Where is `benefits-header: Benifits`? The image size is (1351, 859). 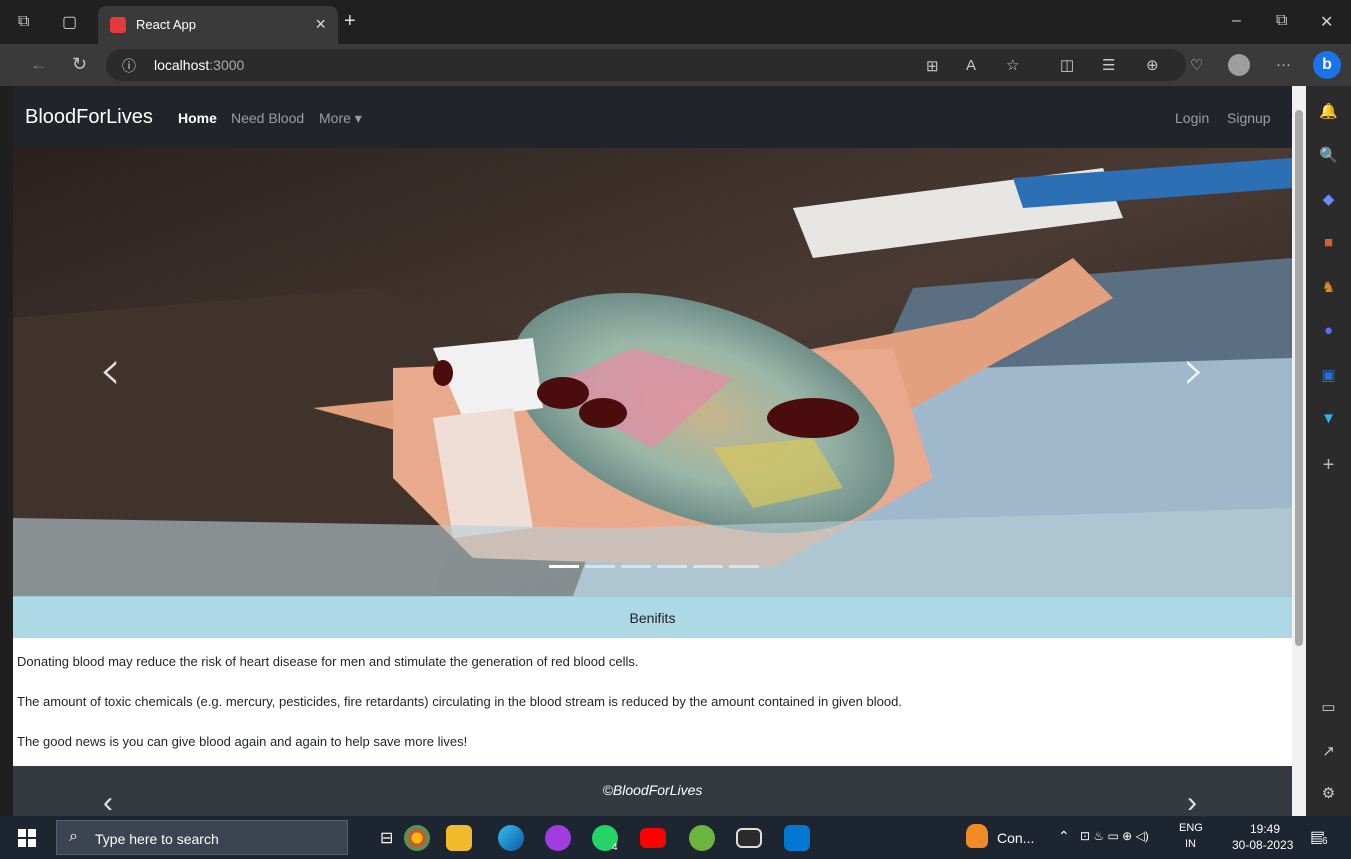
benefits-header: Benifits is located at coordinates (652, 617).